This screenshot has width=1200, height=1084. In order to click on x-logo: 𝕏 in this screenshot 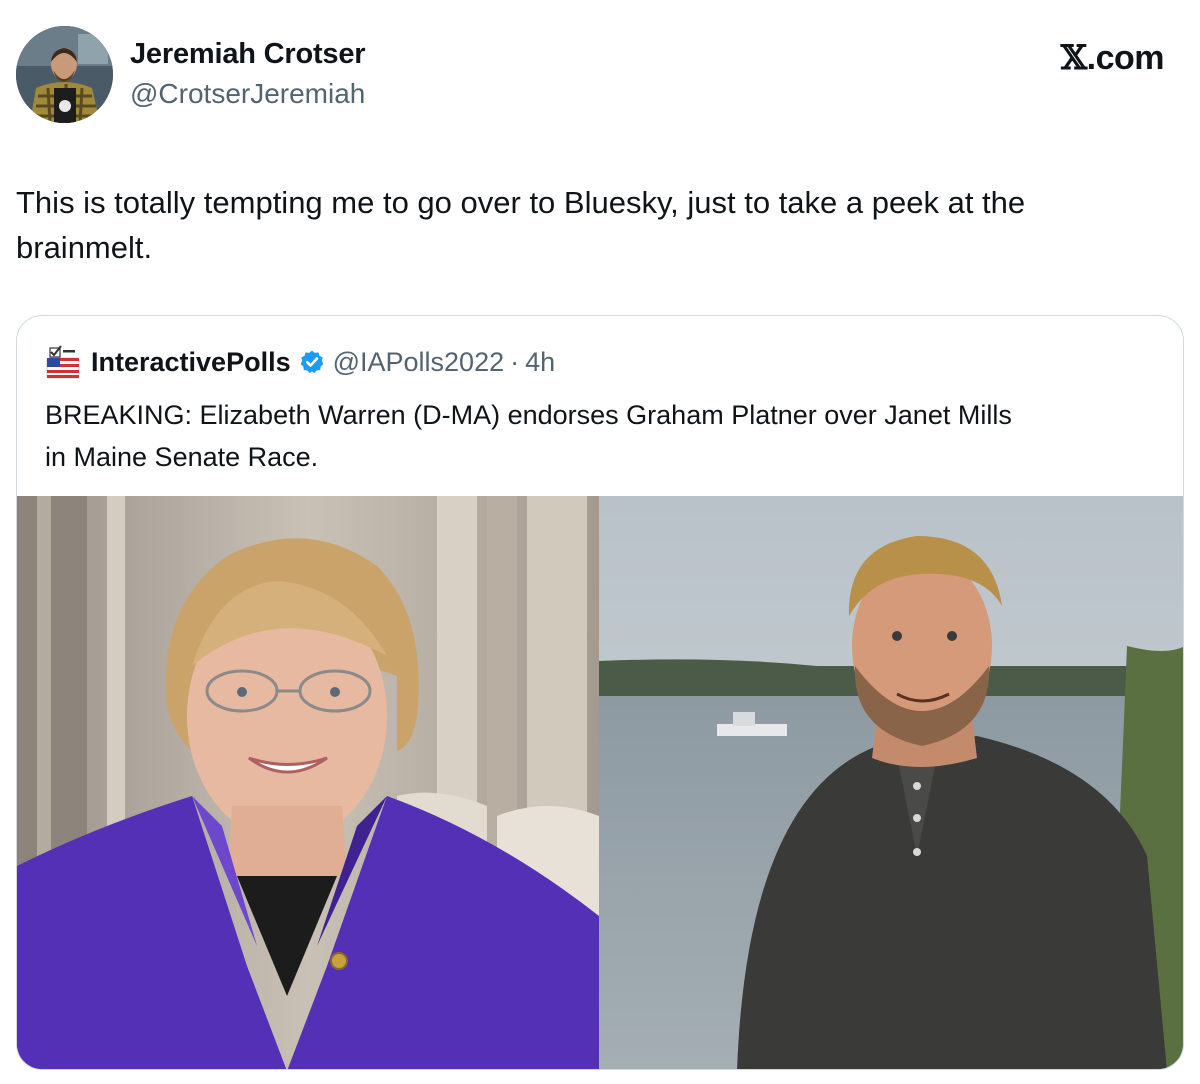, I will do `click(1073, 58)`.